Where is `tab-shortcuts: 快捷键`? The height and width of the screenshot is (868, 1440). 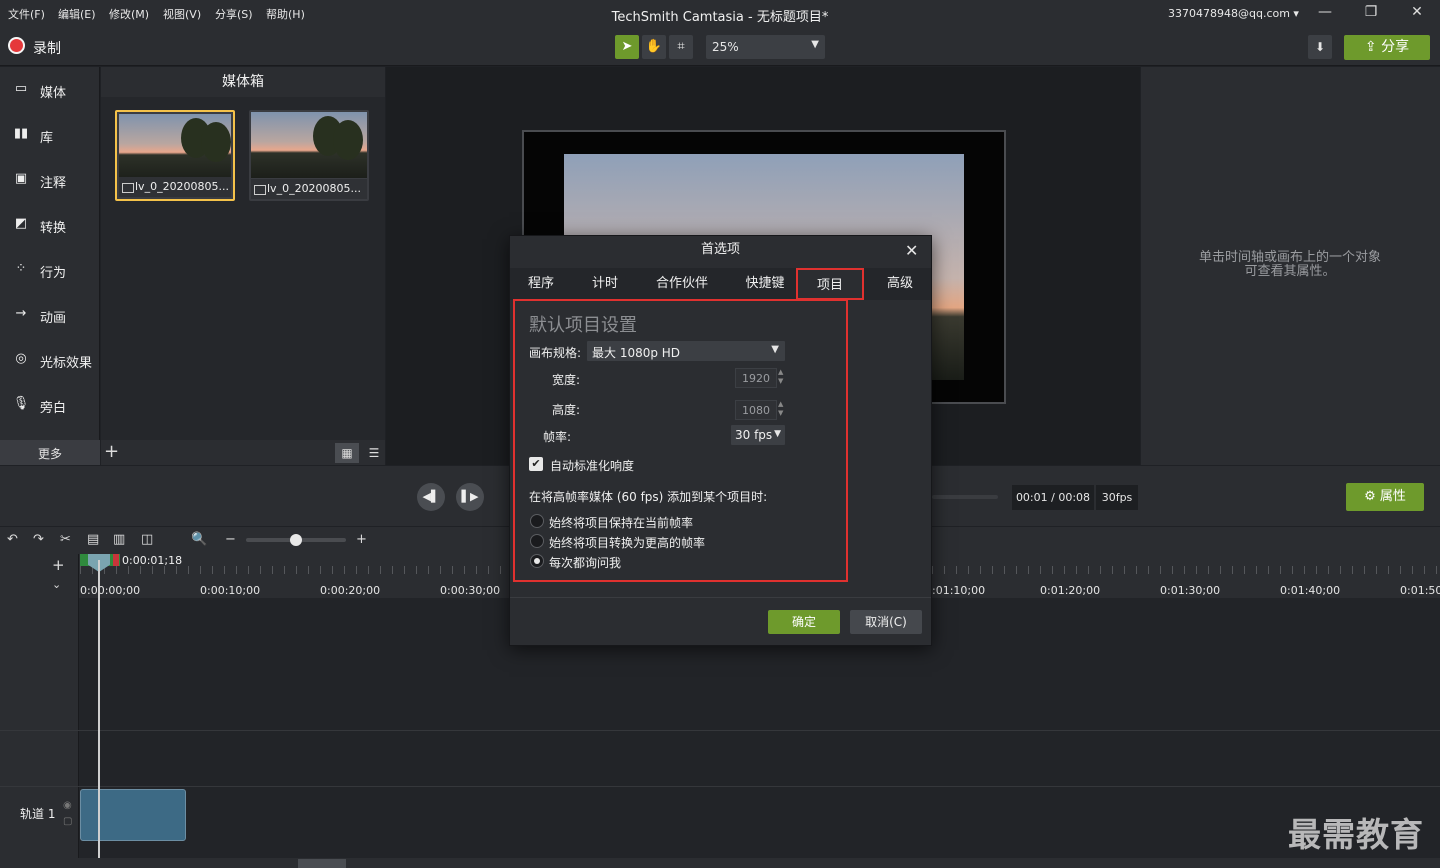 tab-shortcuts: 快捷键 is located at coordinates (765, 284).